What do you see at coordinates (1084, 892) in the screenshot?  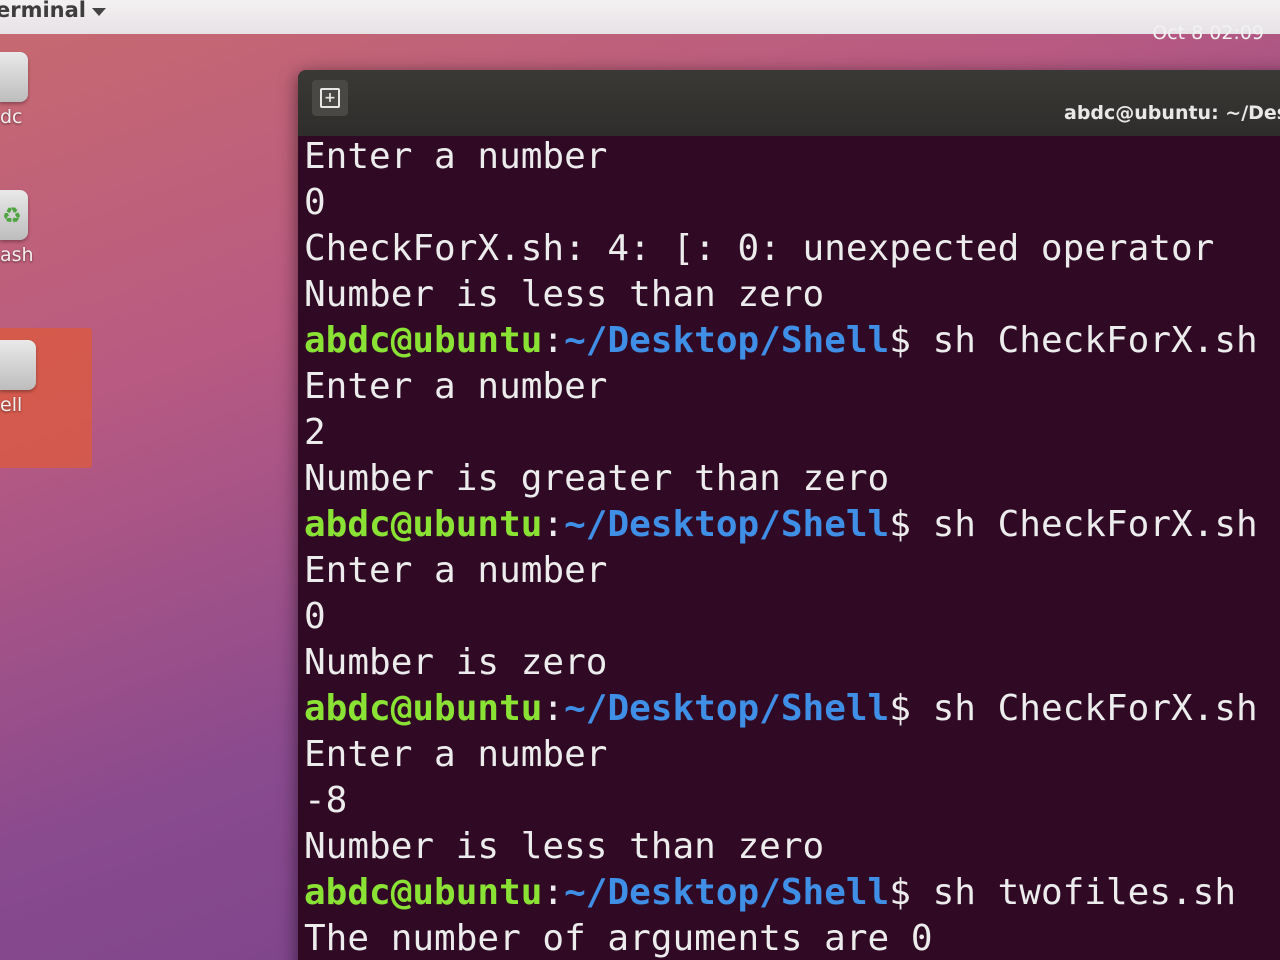 I see `command-text: sh twofiles.sh` at bounding box center [1084, 892].